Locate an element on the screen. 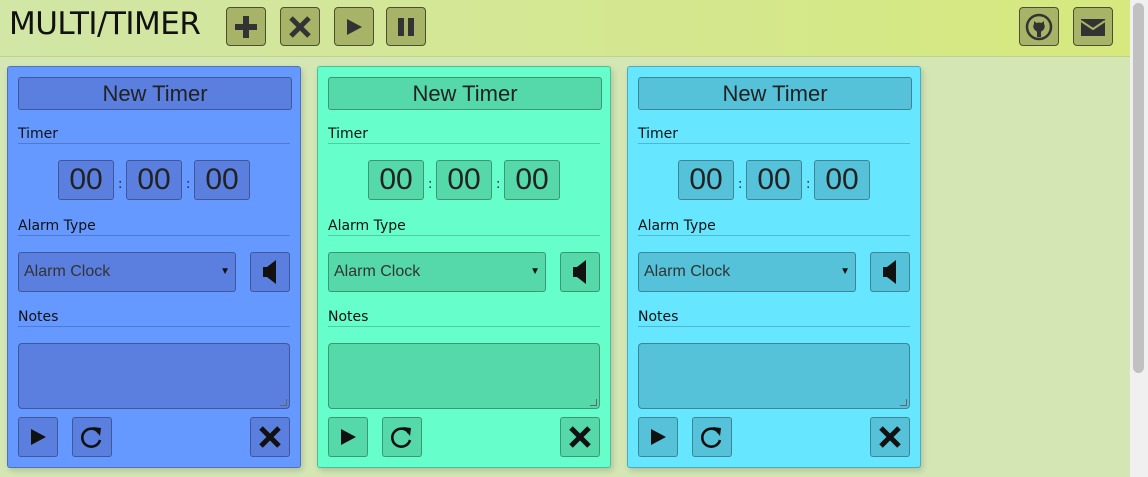 This screenshot has width=1148, height=477. pause-all-button is located at coordinates (406, 26).